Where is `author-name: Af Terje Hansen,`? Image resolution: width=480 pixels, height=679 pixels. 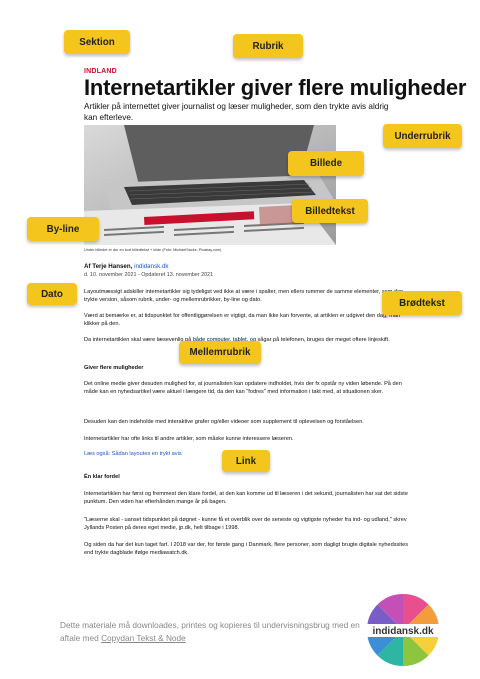 author-name: Af Terje Hansen, is located at coordinates (108, 266).